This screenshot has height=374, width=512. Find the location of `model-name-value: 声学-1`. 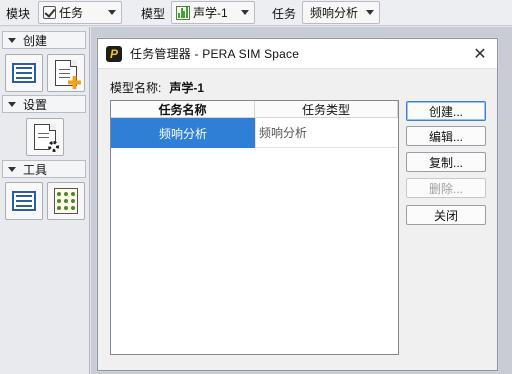

model-name-value: 声学-1 is located at coordinates (187, 88).